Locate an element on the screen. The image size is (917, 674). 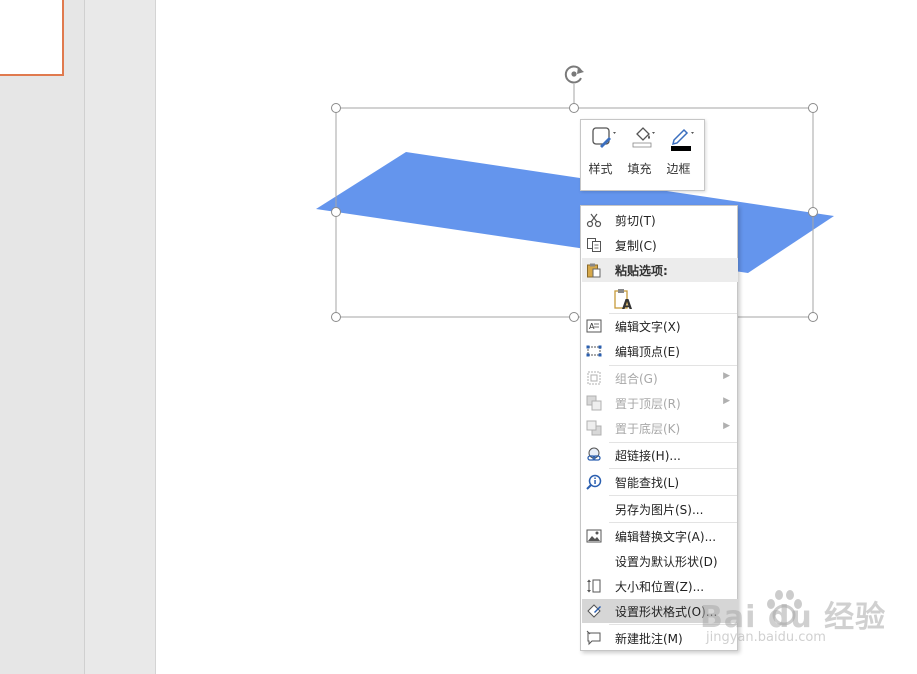
edit-text-icon: A is located at coordinates (594, 326).